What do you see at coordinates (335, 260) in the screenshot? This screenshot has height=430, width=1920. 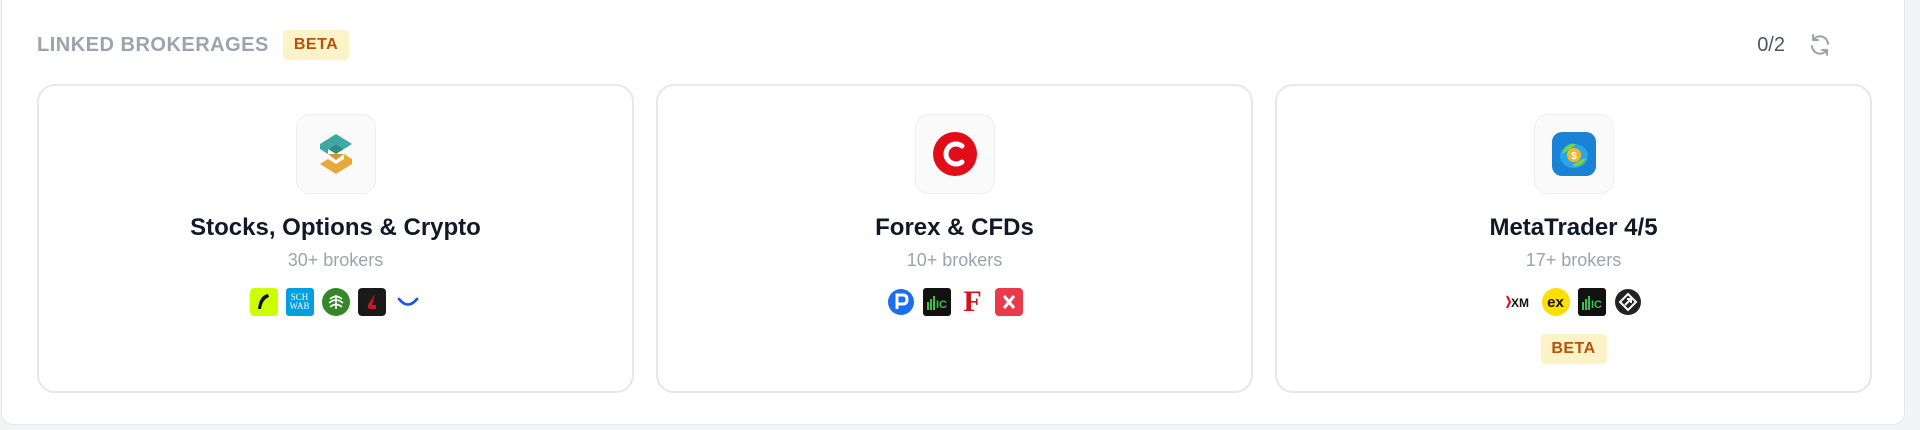 I see `card-subtitle: 30+ brokers` at bounding box center [335, 260].